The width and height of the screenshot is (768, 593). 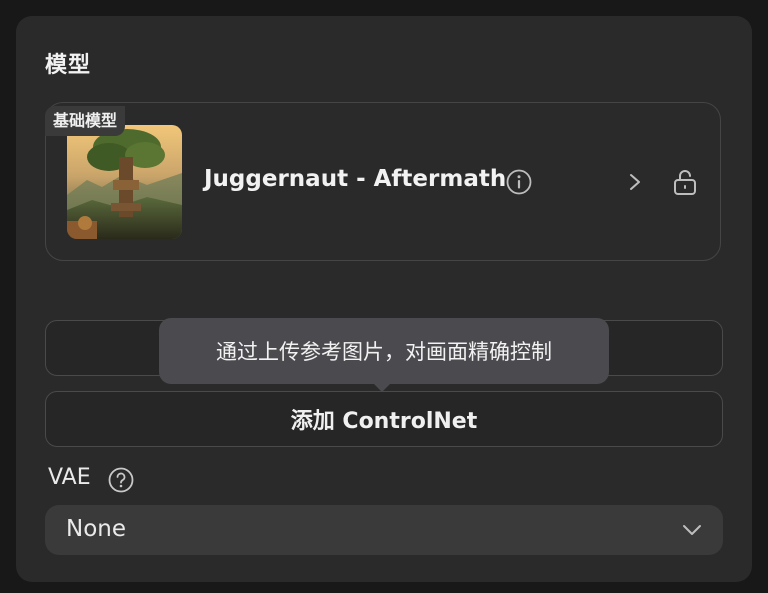 I want to click on section-title: 模型, so click(x=68, y=65).